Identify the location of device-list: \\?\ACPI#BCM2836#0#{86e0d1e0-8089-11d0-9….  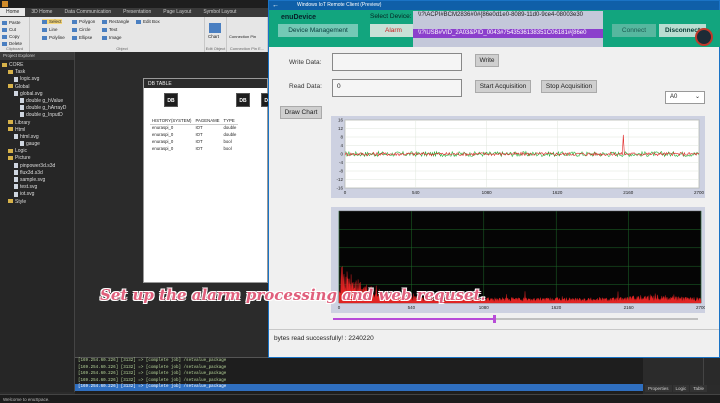
(508, 29).